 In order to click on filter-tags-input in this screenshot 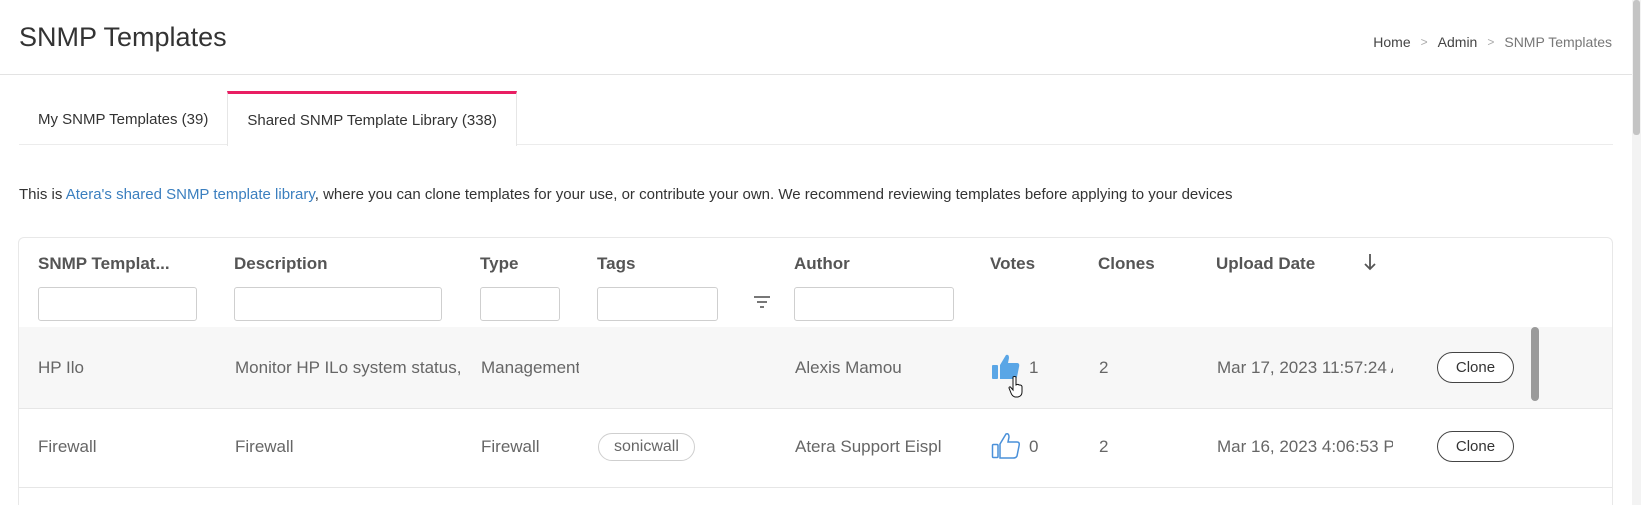, I will do `click(657, 304)`.